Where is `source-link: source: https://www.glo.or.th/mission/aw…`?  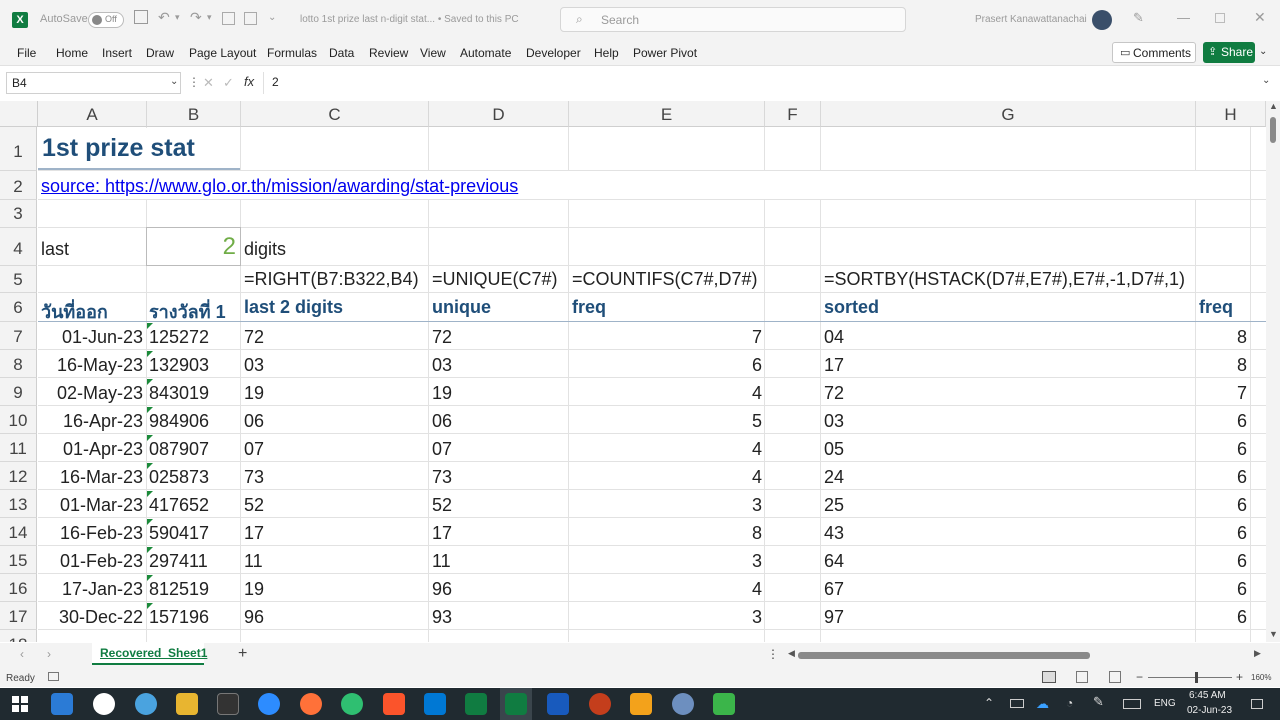
source-link: source: https://www.glo.or.th/mission/aw… is located at coordinates (279, 186).